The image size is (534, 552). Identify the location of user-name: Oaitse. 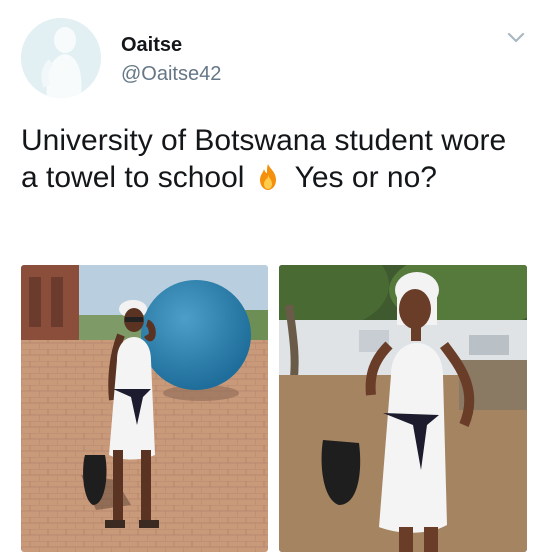
(151, 45).